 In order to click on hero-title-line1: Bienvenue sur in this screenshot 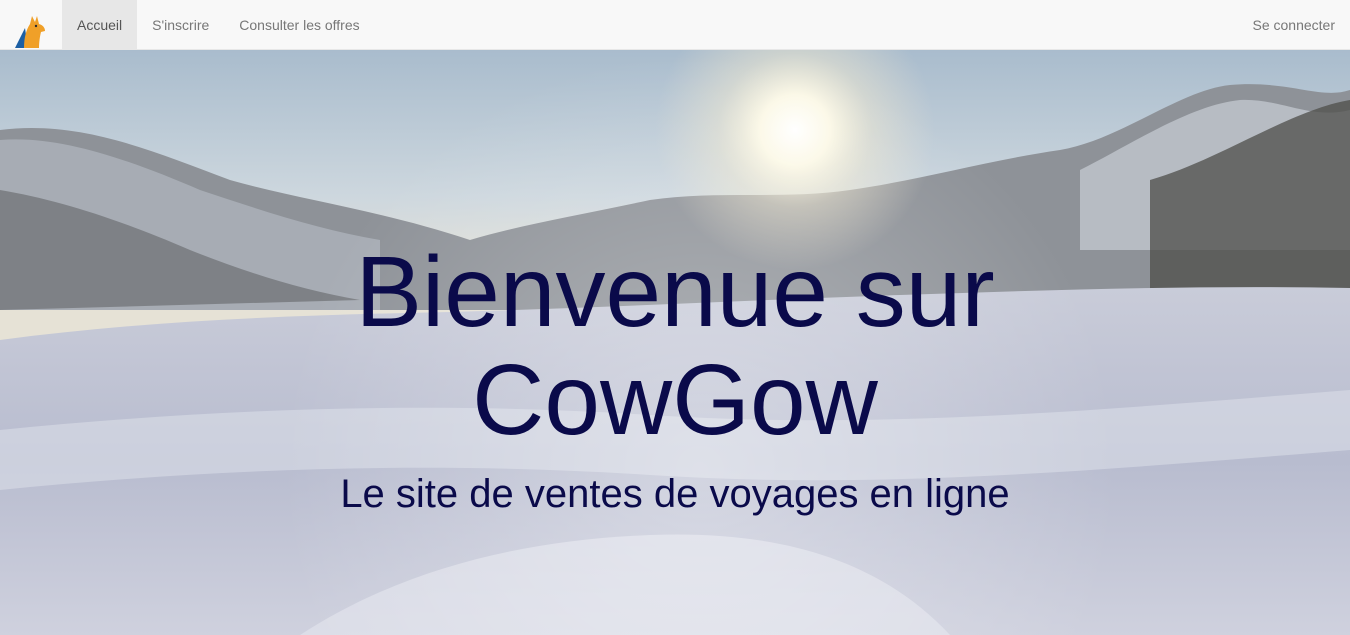, I will do `click(675, 292)`.